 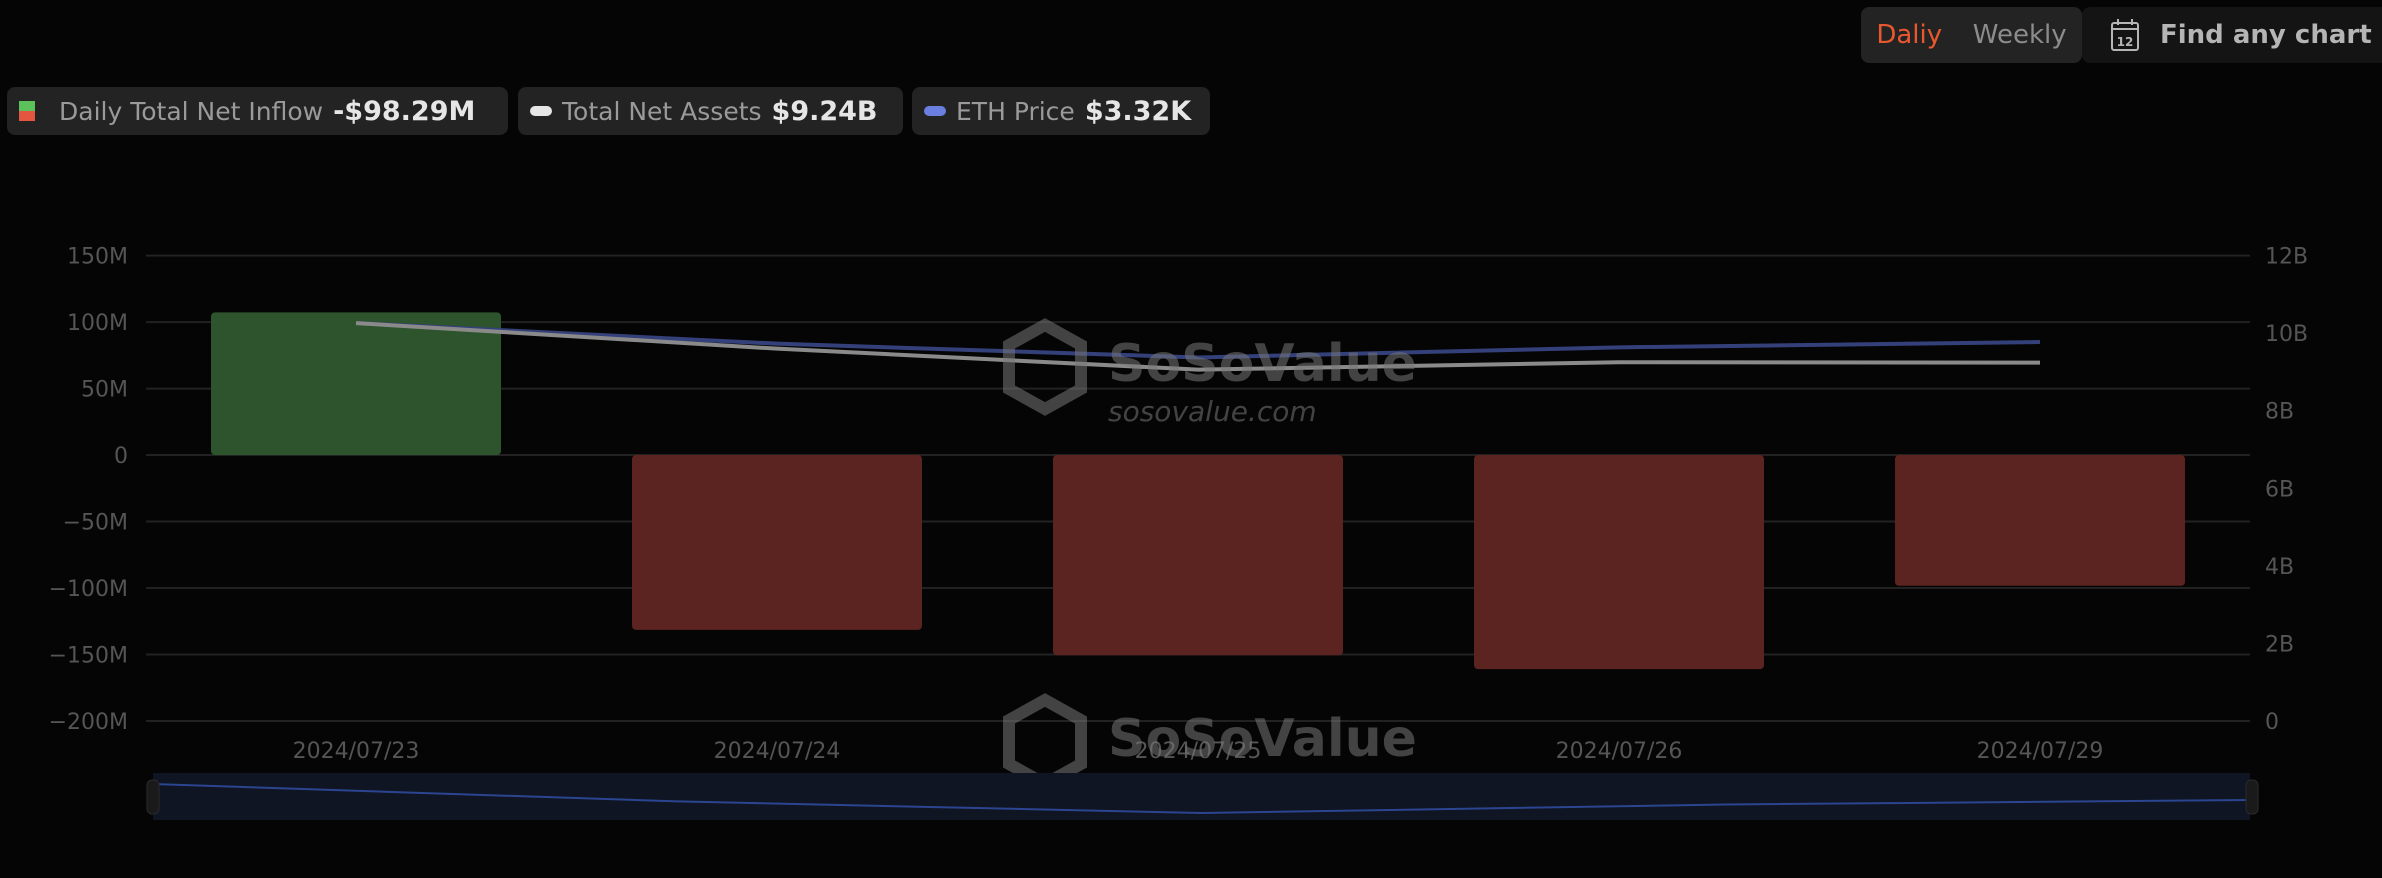 I want to click on range-navigator, so click(x=1202, y=796).